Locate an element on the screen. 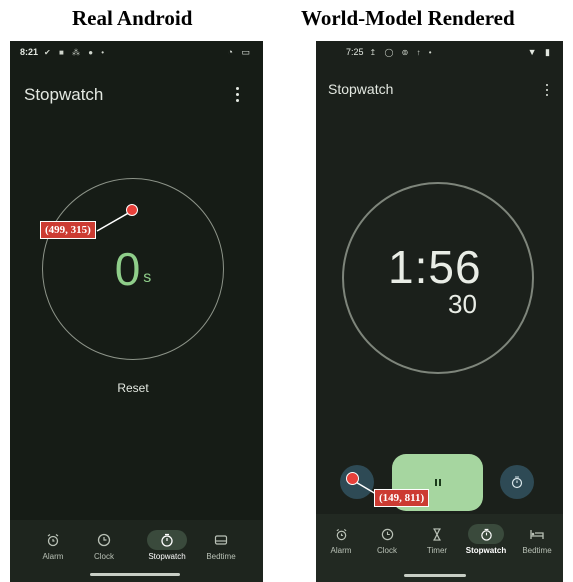  heading-world-model: World-Model Rendered is located at coordinates (408, 18).